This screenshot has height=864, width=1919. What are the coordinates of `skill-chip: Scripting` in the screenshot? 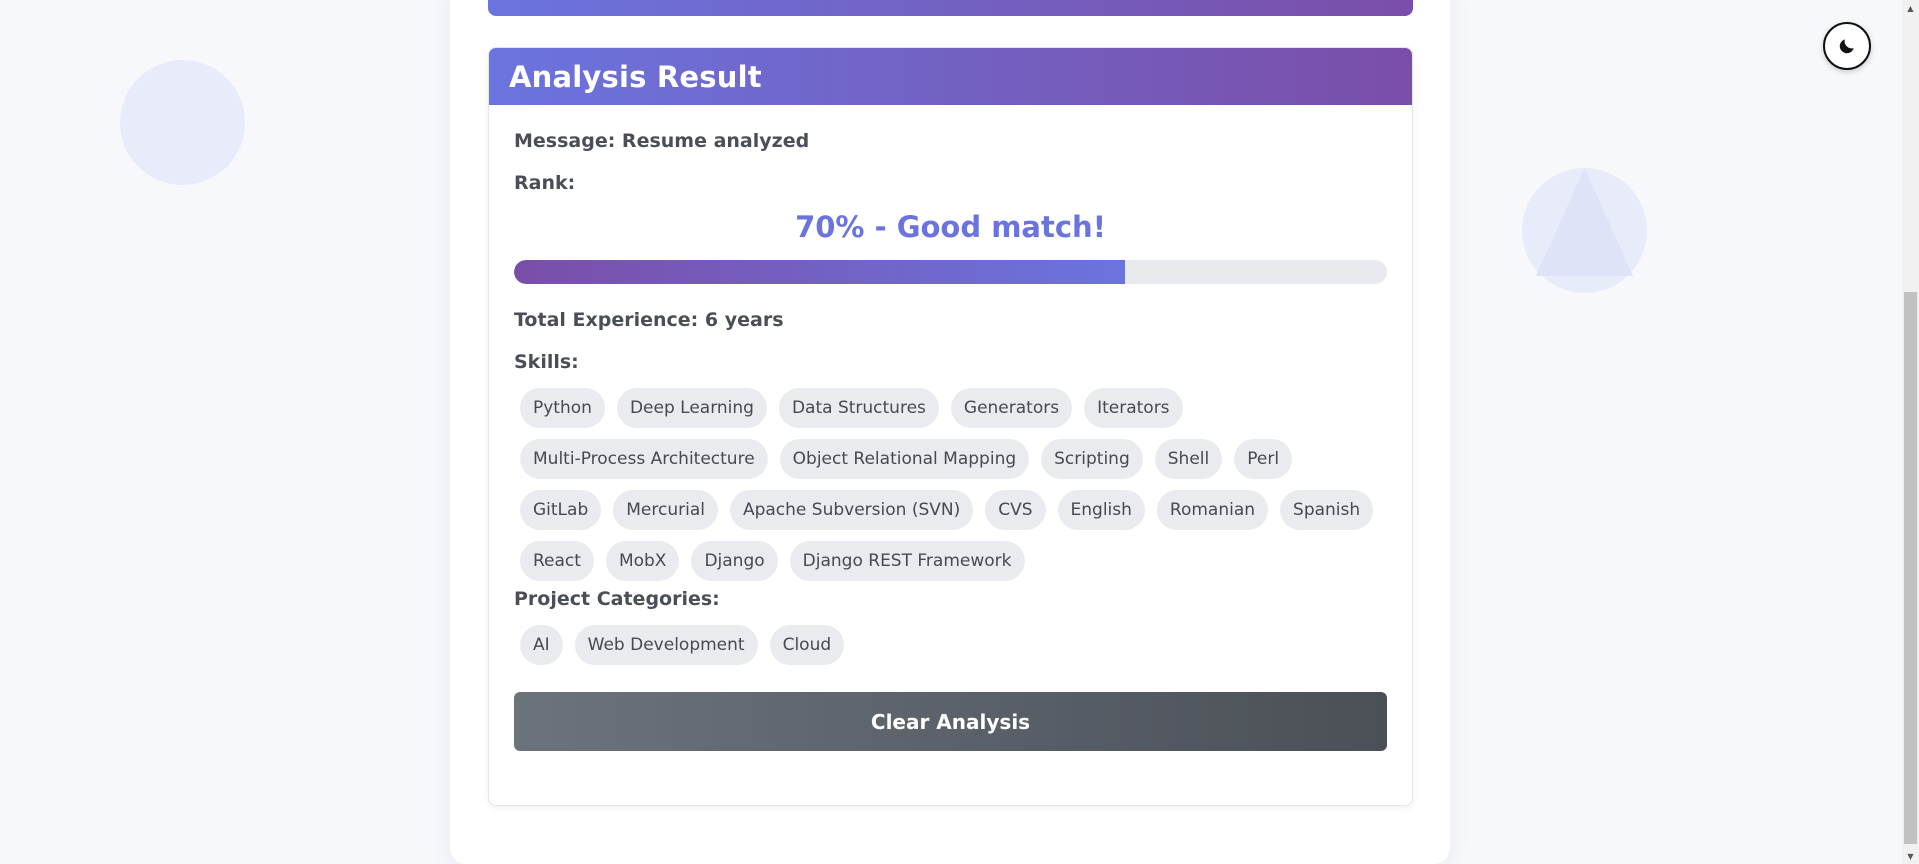 It's located at (1092, 459).